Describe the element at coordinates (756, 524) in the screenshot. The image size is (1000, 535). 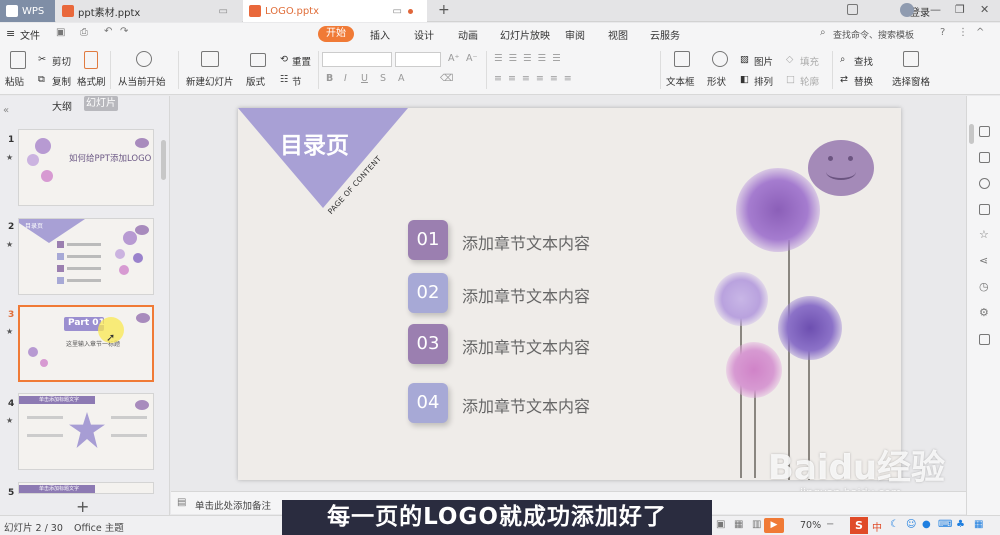
I see `reading-view-icon: ▥` at that location.